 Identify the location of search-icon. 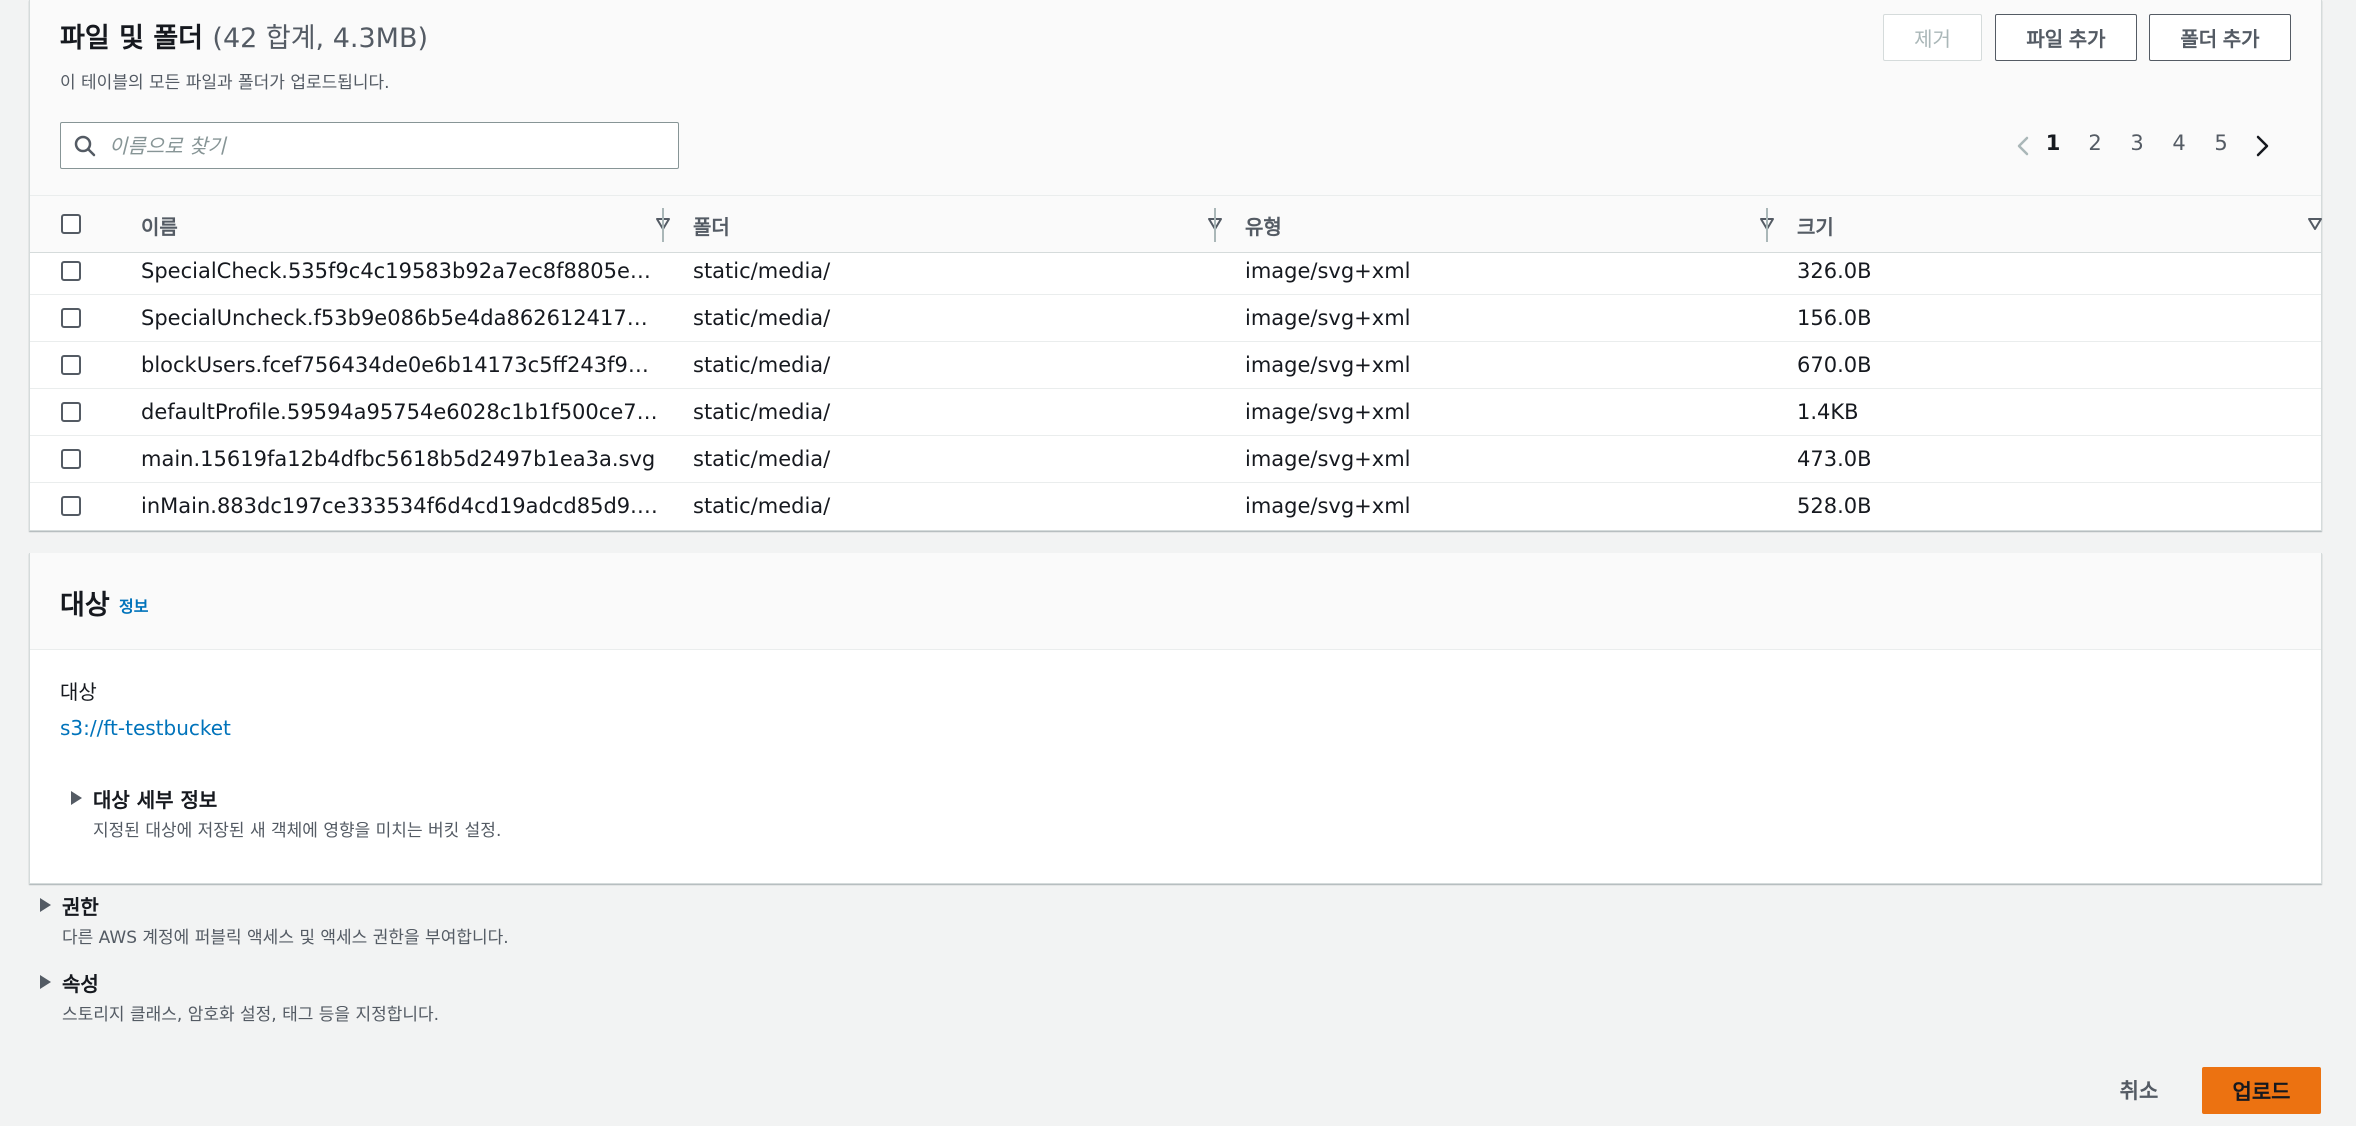
(85, 146).